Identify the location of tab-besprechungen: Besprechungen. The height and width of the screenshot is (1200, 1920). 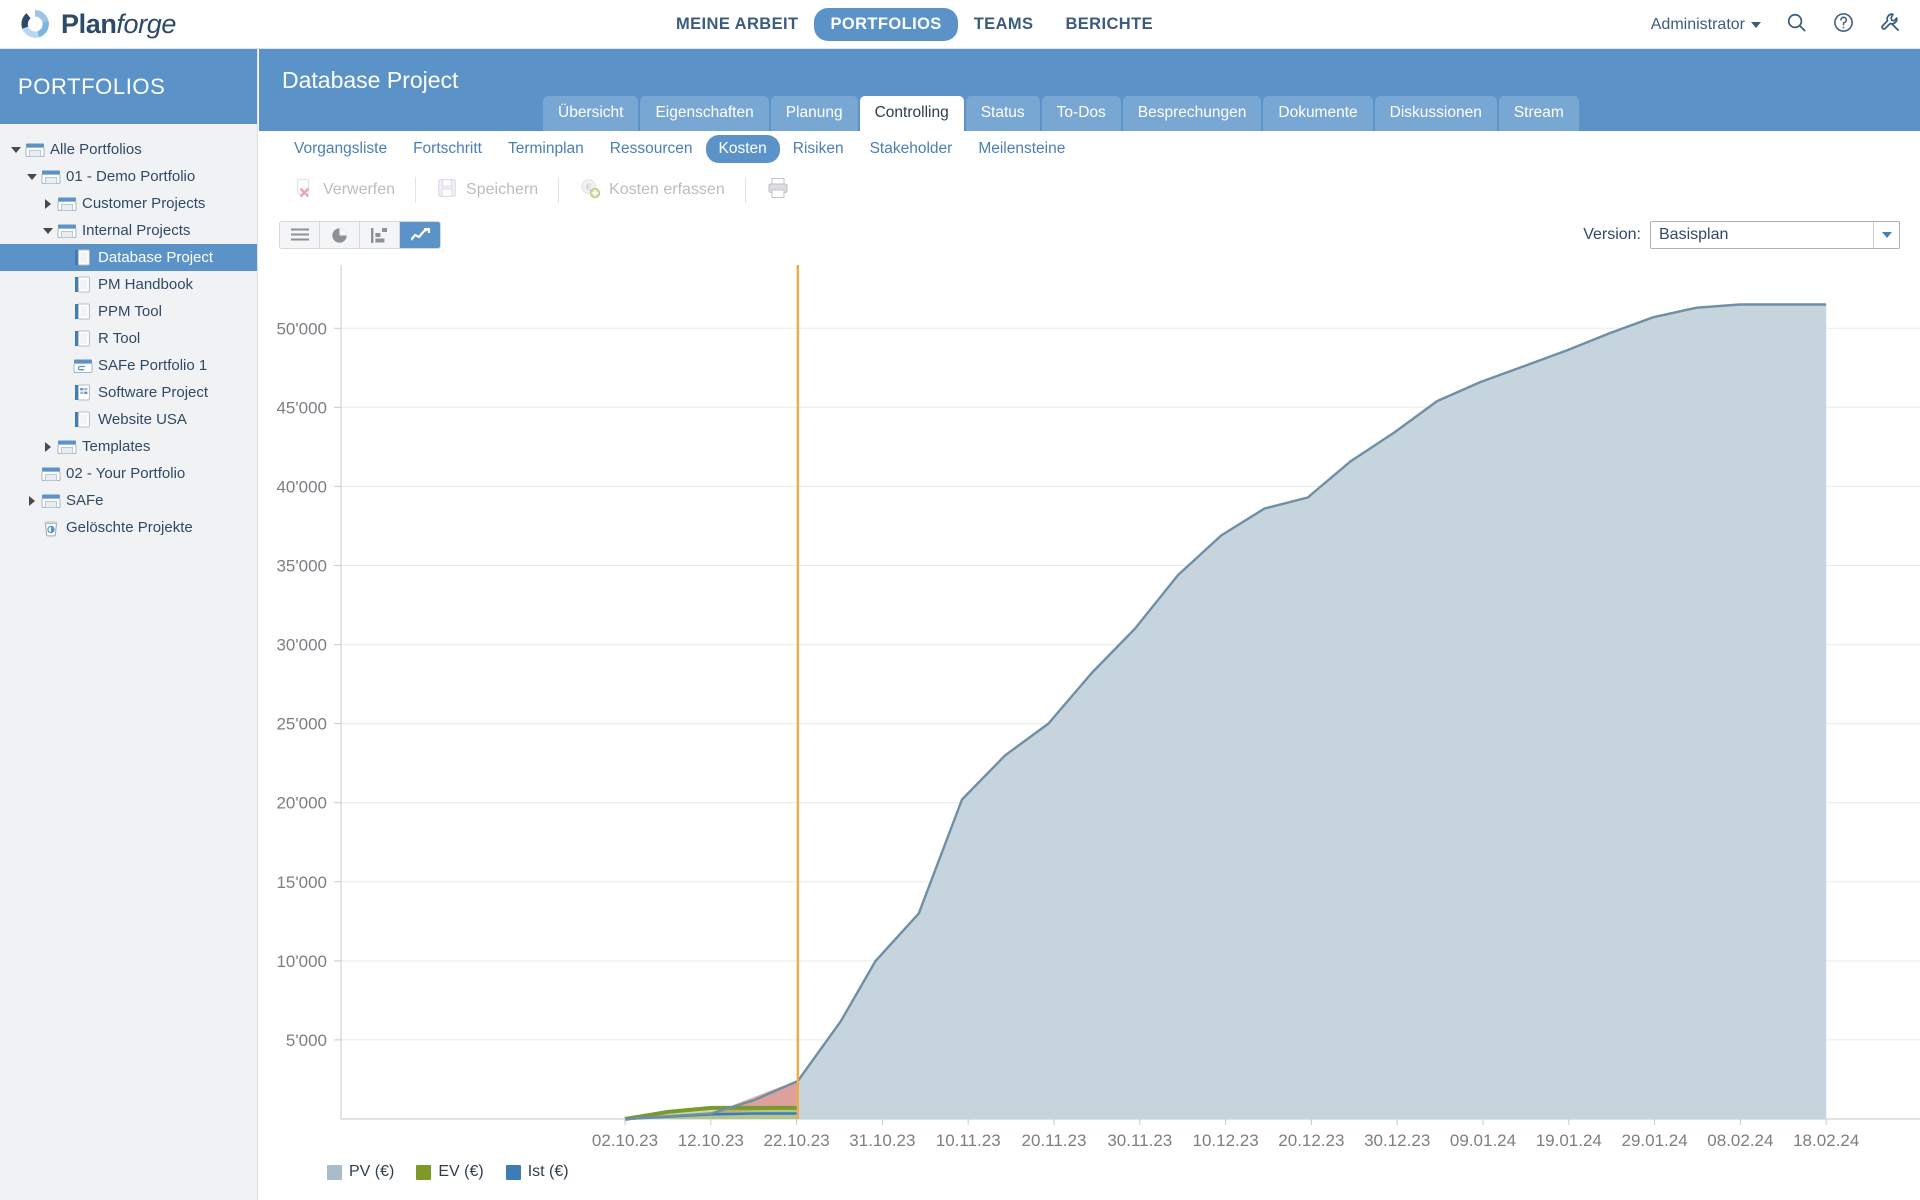
(1192, 113).